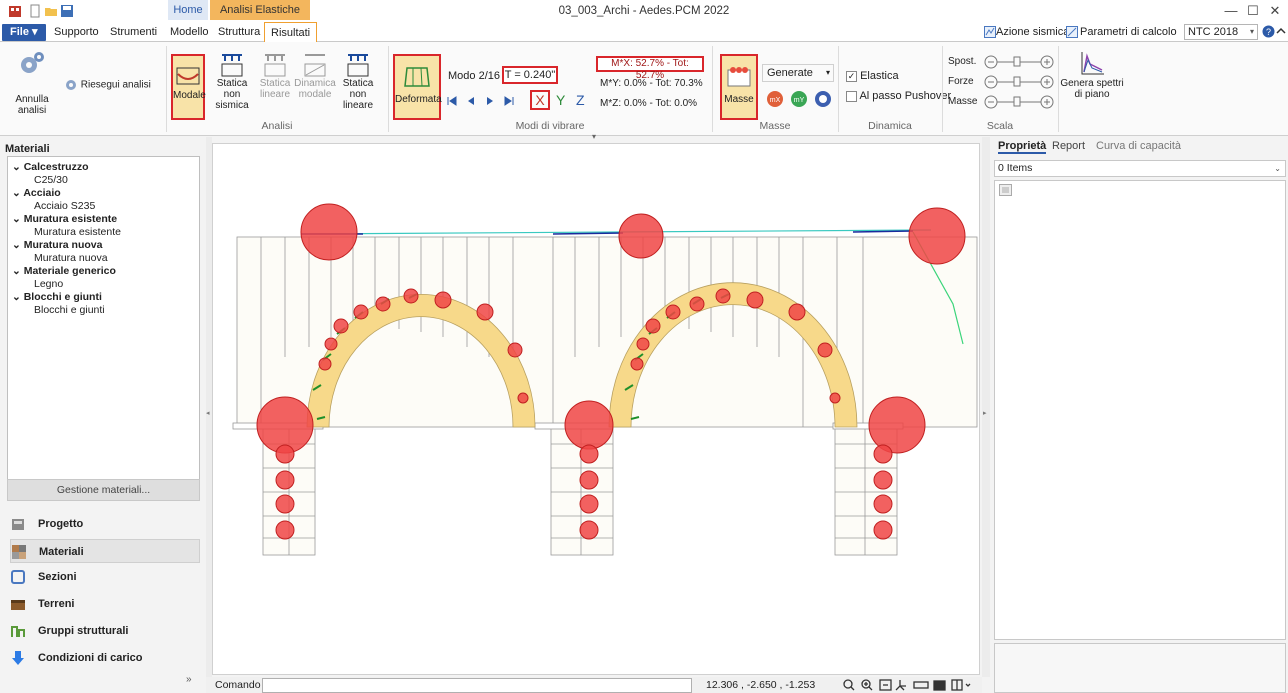 The height and width of the screenshot is (693, 1288). What do you see at coordinates (1092, 63) in the screenshot?
I see `spectrum-icon` at bounding box center [1092, 63].